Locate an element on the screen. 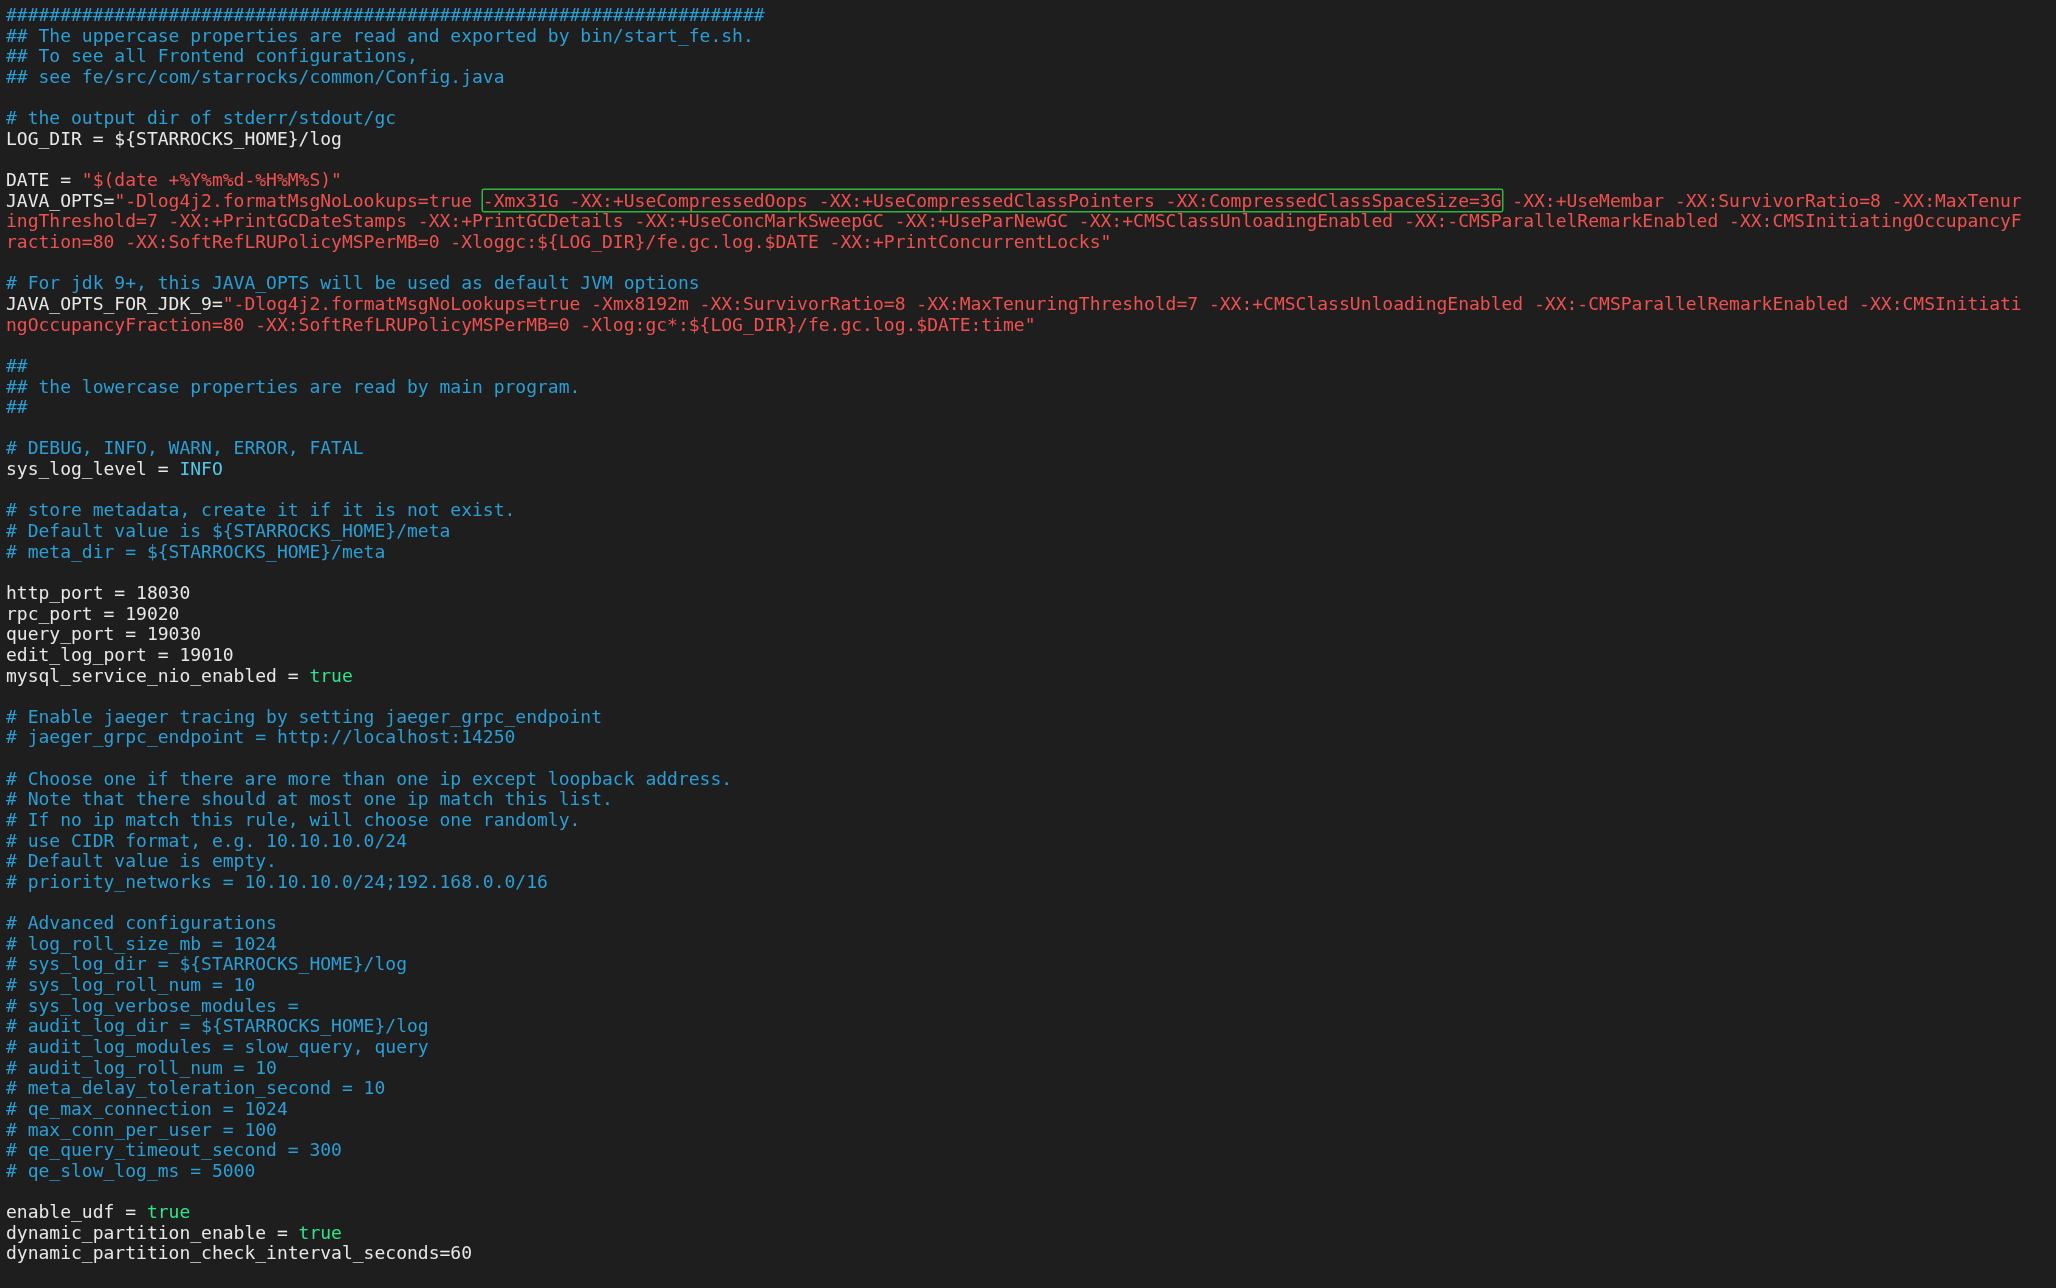 The width and height of the screenshot is (2056, 1288). comment-line: # Choose one if there are more than one ip except loopback address. is located at coordinates (369, 779).